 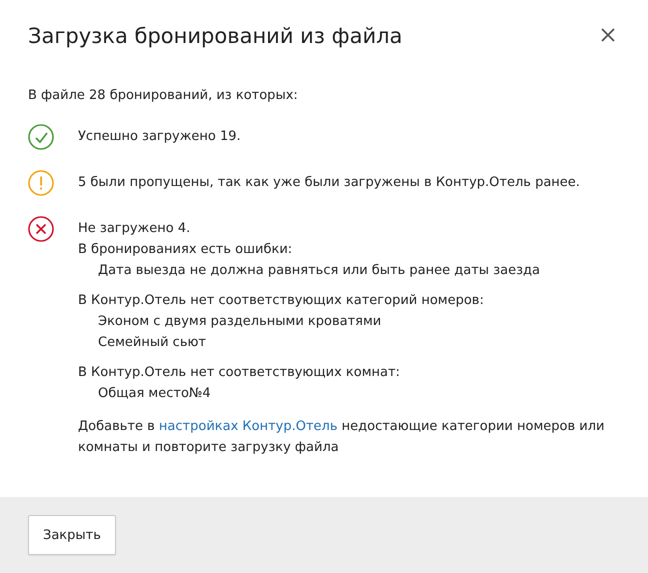 I want to click on result-text: 5 были пропущены, так как уже были загружены в Контур.Отель ранее., so click(x=329, y=183).